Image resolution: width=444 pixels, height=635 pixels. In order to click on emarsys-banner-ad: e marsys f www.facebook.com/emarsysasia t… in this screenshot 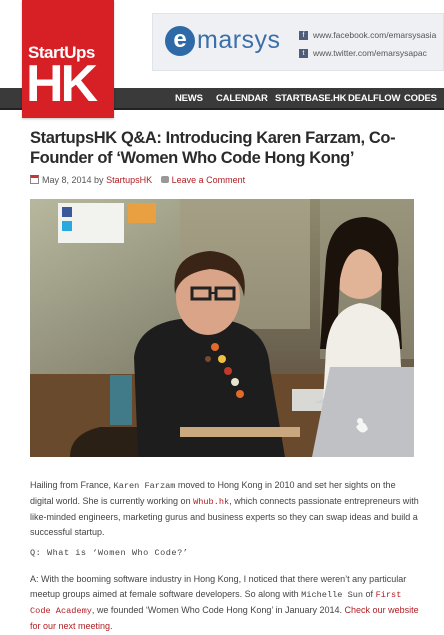, I will do `click(298, 42)`.